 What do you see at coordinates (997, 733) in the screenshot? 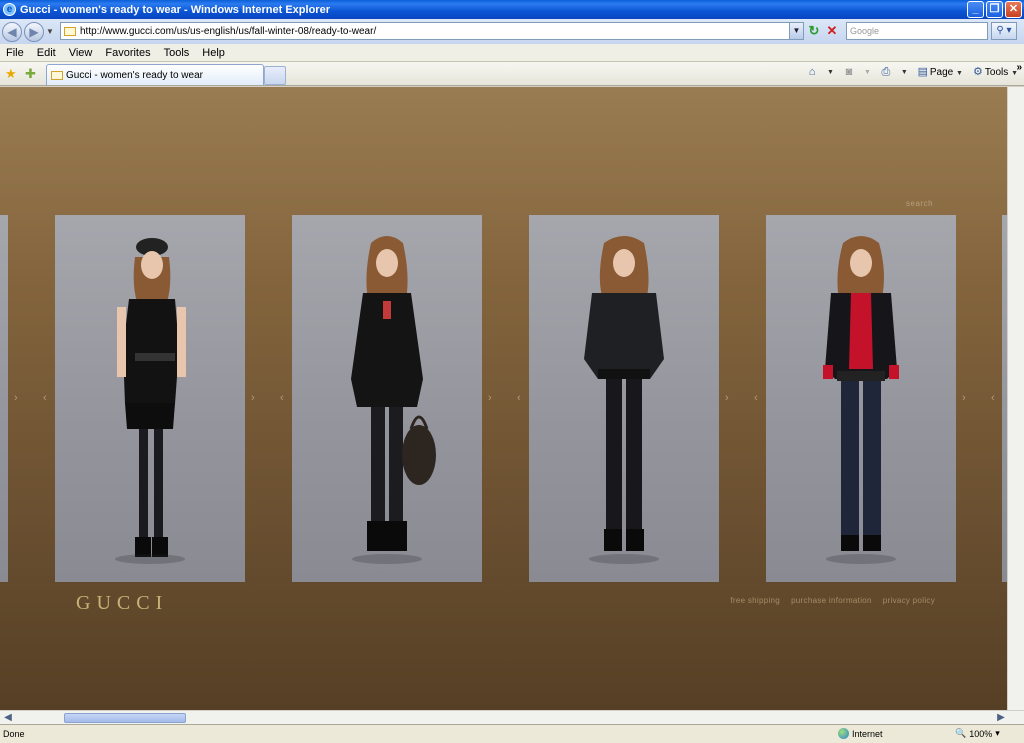
I see `zoom-dropdown-icon: ▾` at bounding box center [997, 733].